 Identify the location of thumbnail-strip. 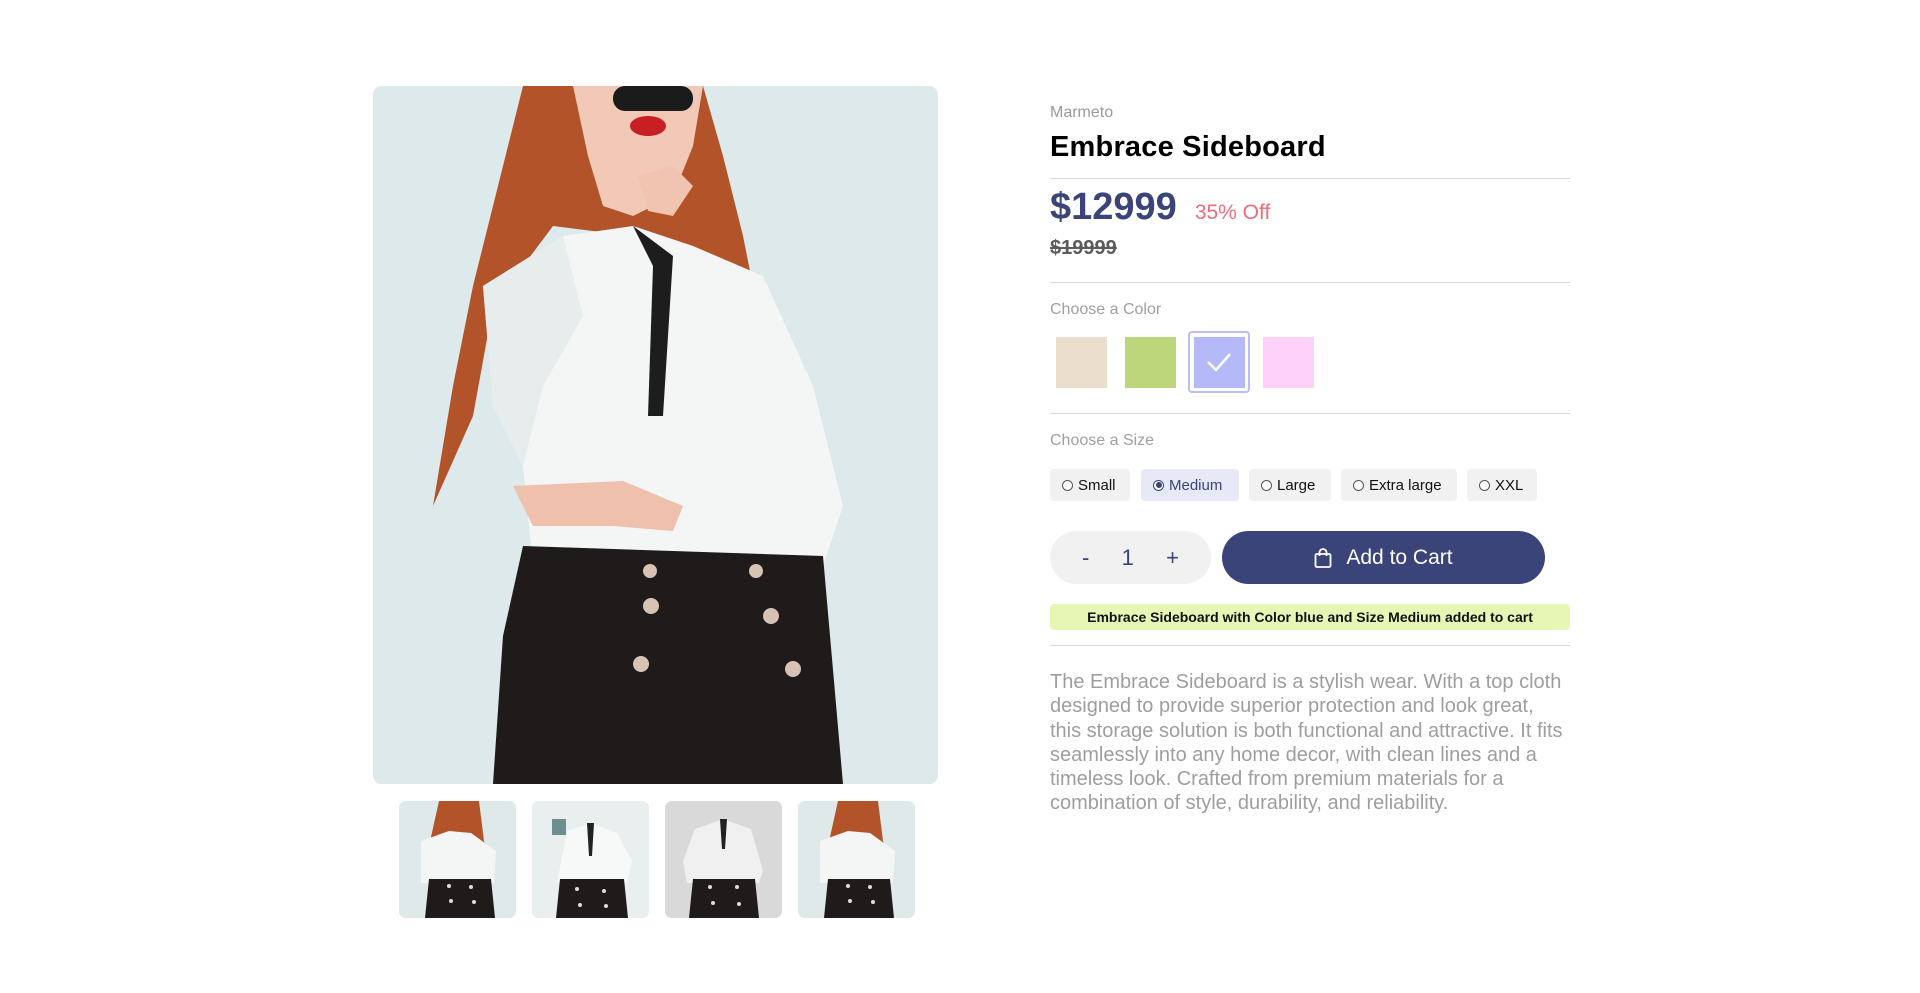
(657, 859).